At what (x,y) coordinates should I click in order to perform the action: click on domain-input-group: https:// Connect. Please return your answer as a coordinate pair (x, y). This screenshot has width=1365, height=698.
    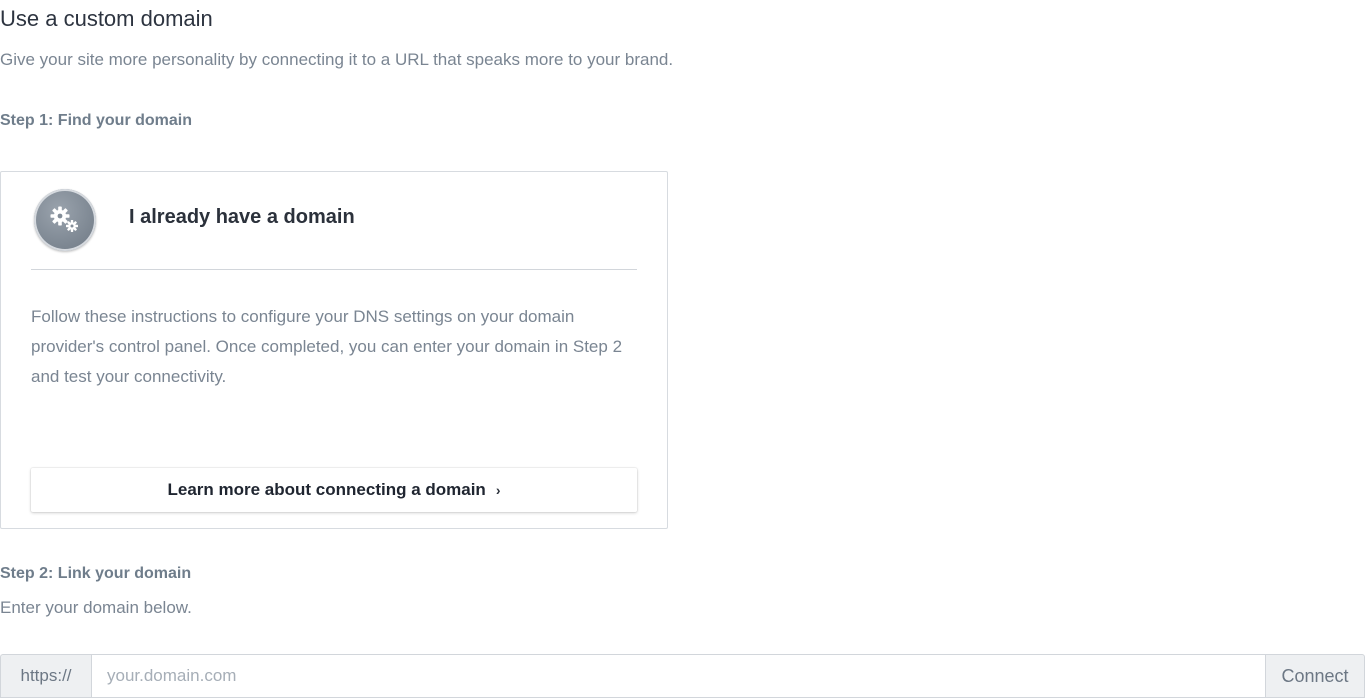
    Looking at the image, I should click on (682, 676).